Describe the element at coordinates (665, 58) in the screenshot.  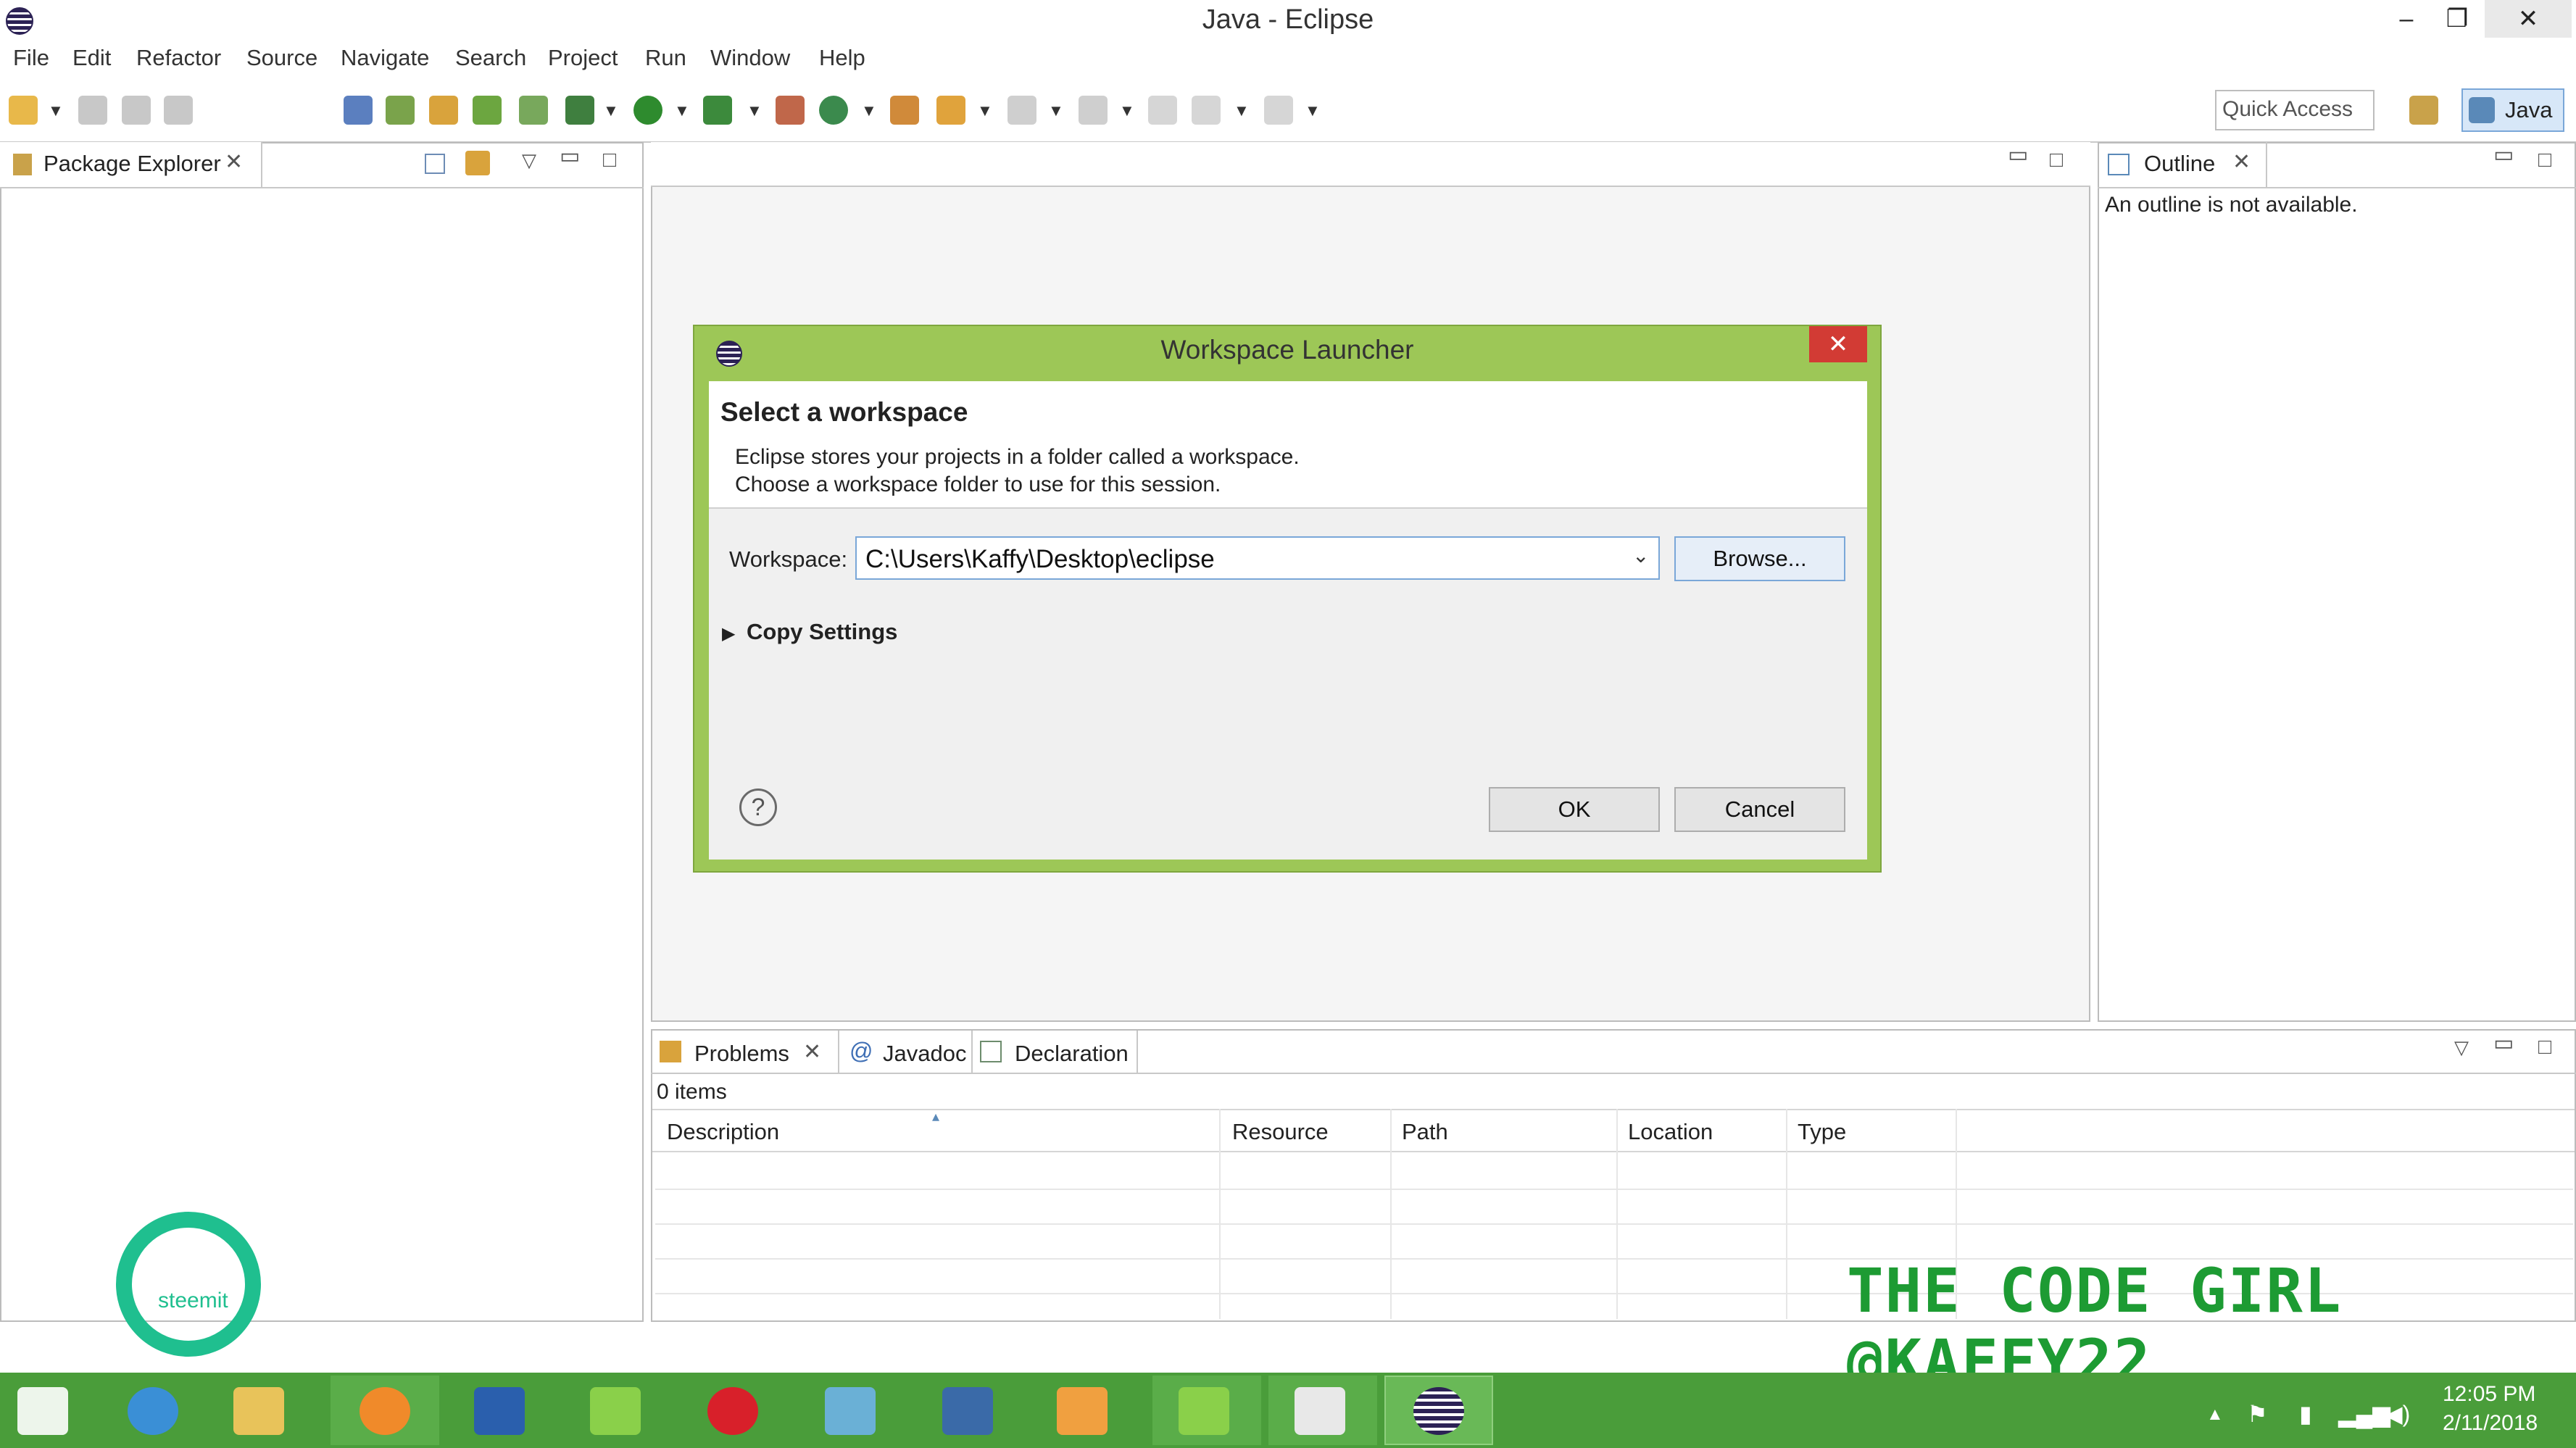
I see `menu-run: Run` at that location.